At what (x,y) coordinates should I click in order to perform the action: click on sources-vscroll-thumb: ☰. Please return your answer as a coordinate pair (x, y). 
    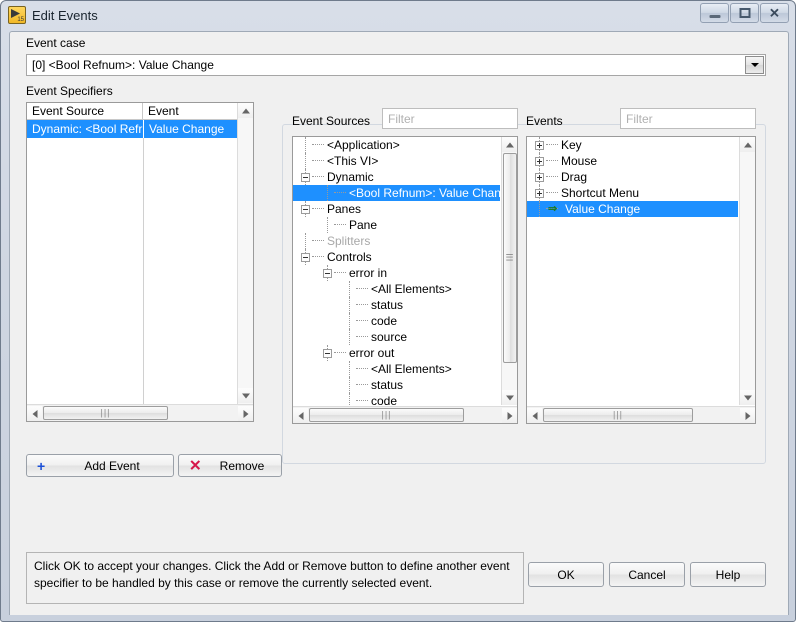
    Looking at the image, I should click on (510, 258).